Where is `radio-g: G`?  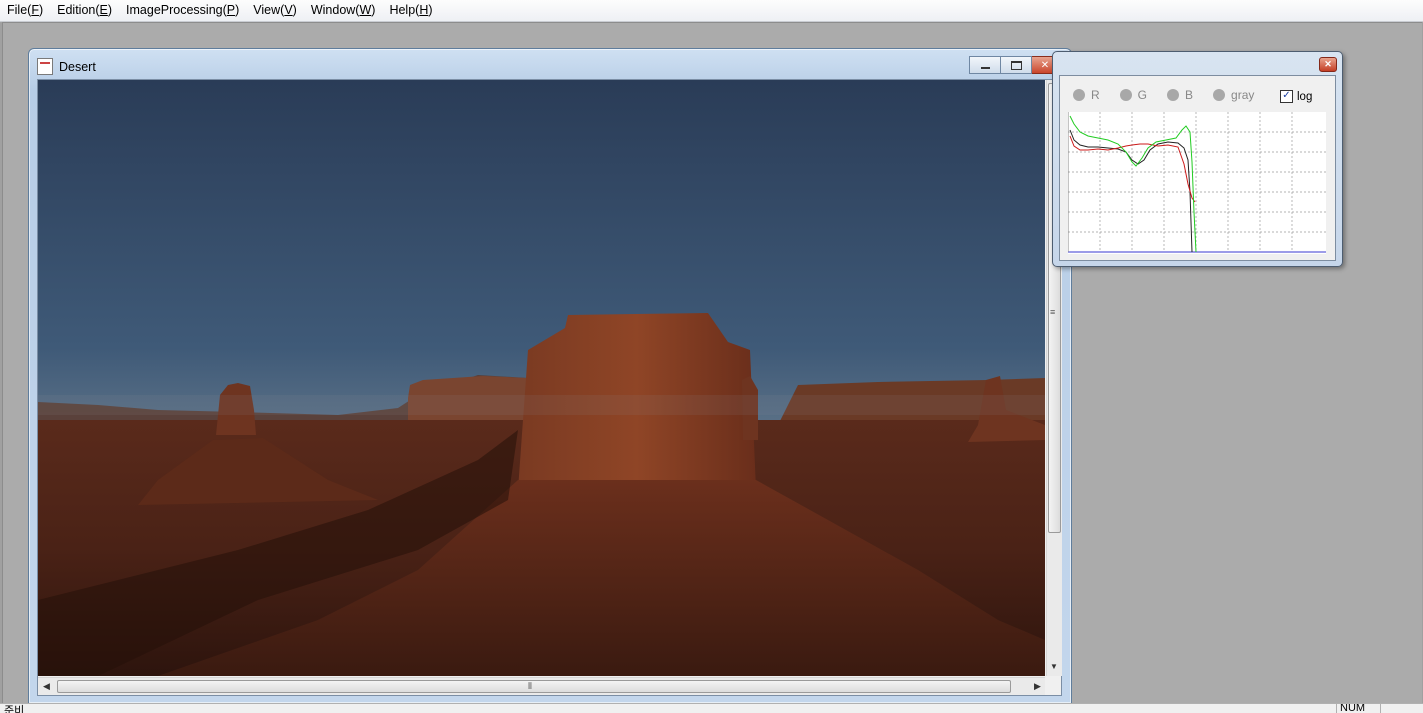
radio-g: G is located at coordinates (1133, 95).